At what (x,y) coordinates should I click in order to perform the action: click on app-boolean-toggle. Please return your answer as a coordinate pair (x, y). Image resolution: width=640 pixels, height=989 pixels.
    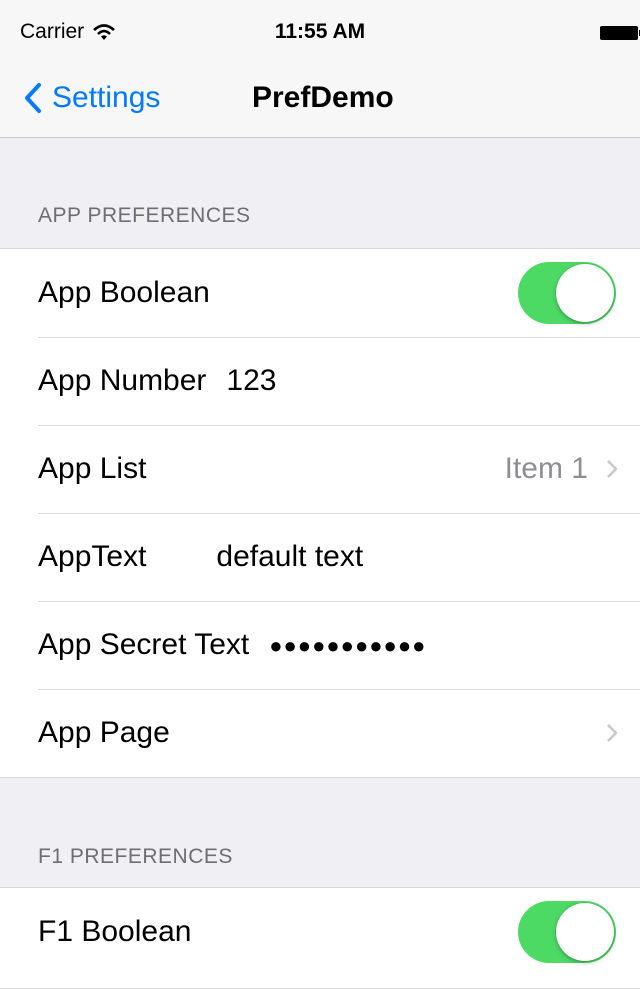
    Looking at the image, I should click on (567, 293).